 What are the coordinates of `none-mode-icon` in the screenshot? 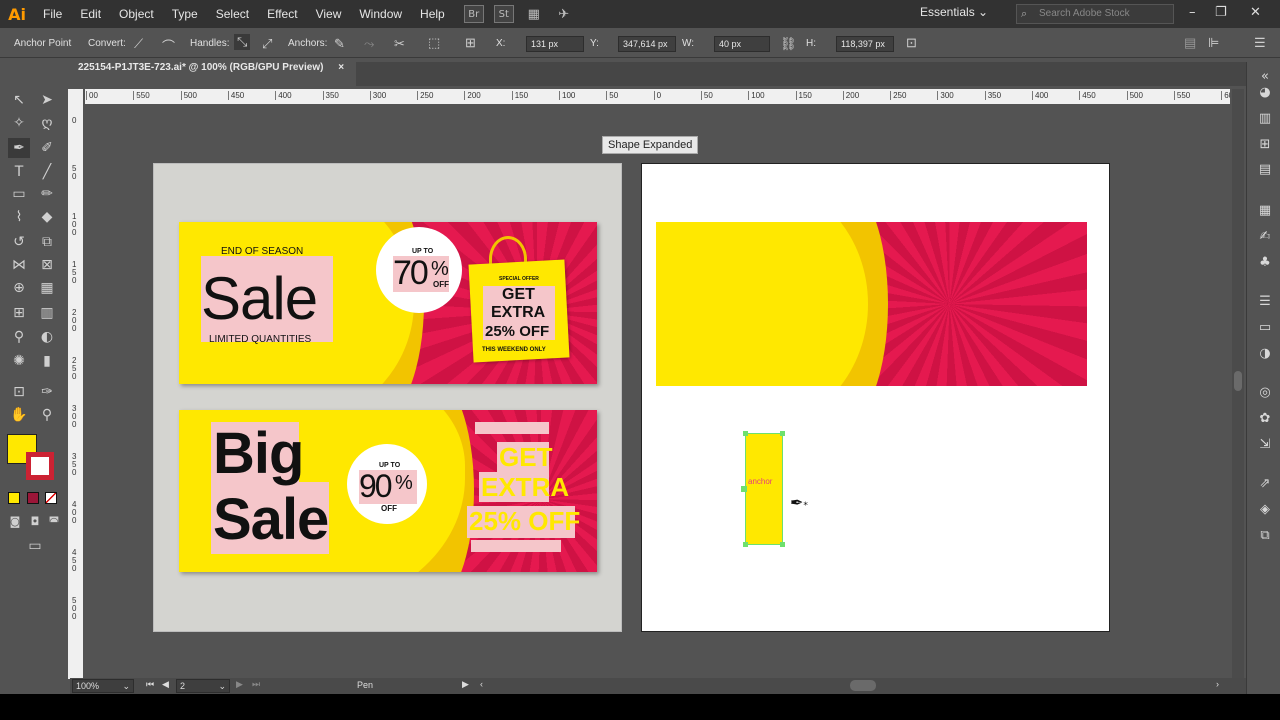 It's located at (51, 498).